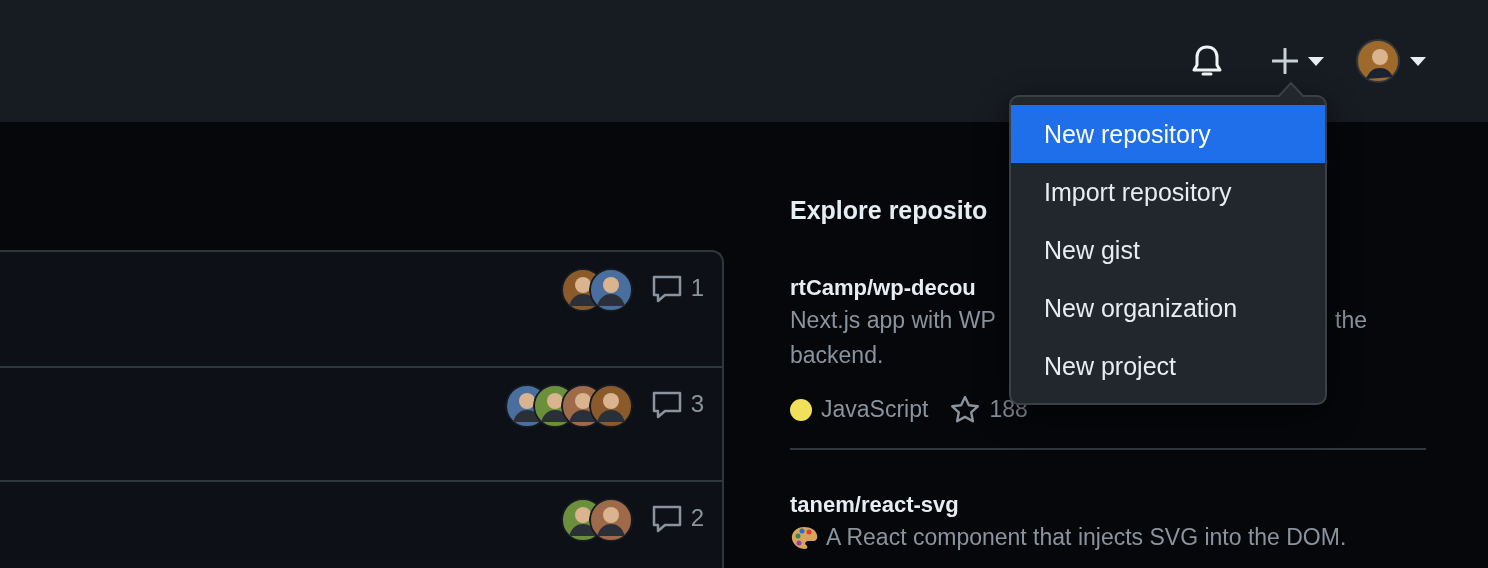  I want to click on plus-icon, so click(1285, 61).